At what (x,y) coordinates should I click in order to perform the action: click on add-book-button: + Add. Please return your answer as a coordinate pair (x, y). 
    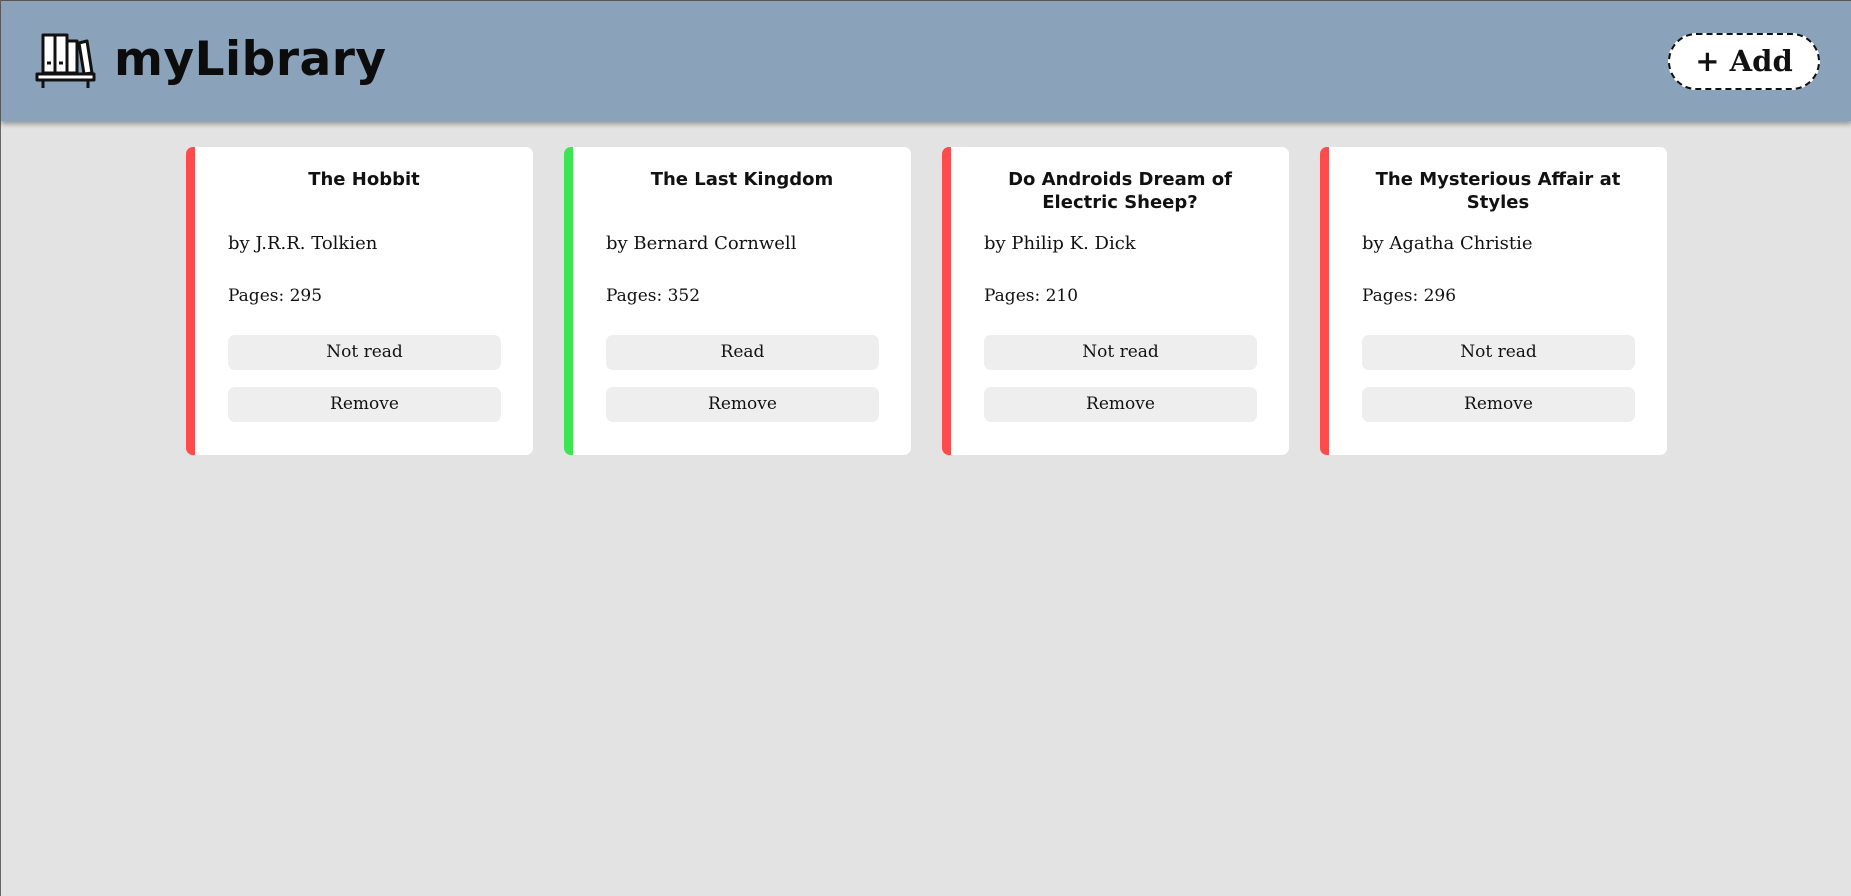
    Looking at the image, I should click on (1744, 61).